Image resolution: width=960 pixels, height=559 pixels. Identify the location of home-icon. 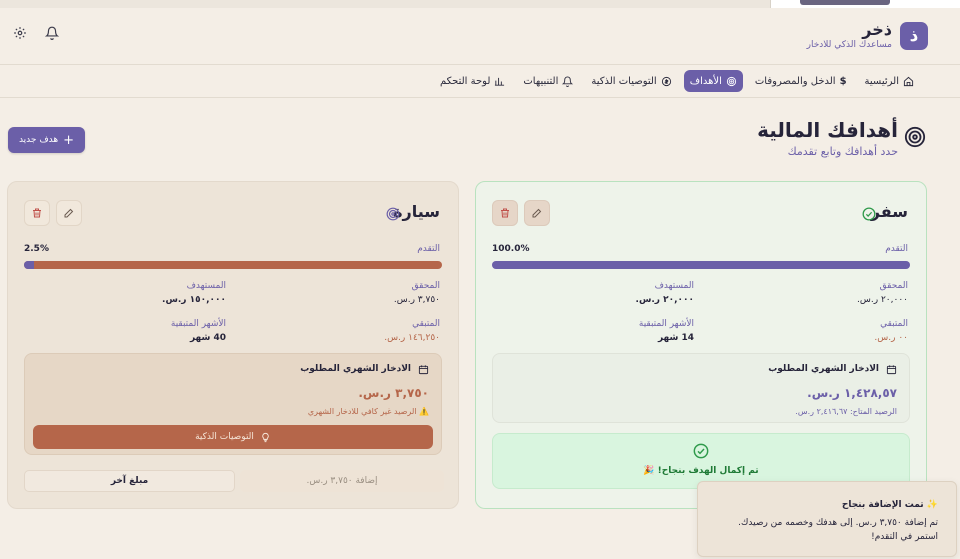
(908, 81).